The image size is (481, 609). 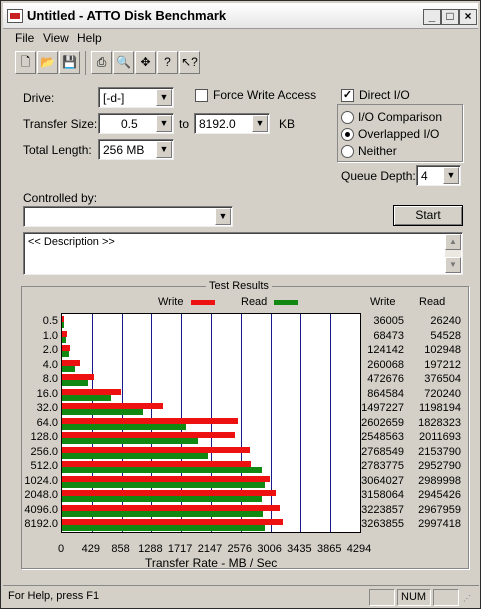 I want to click on read-value: 376504, so click(x=442, y=379).